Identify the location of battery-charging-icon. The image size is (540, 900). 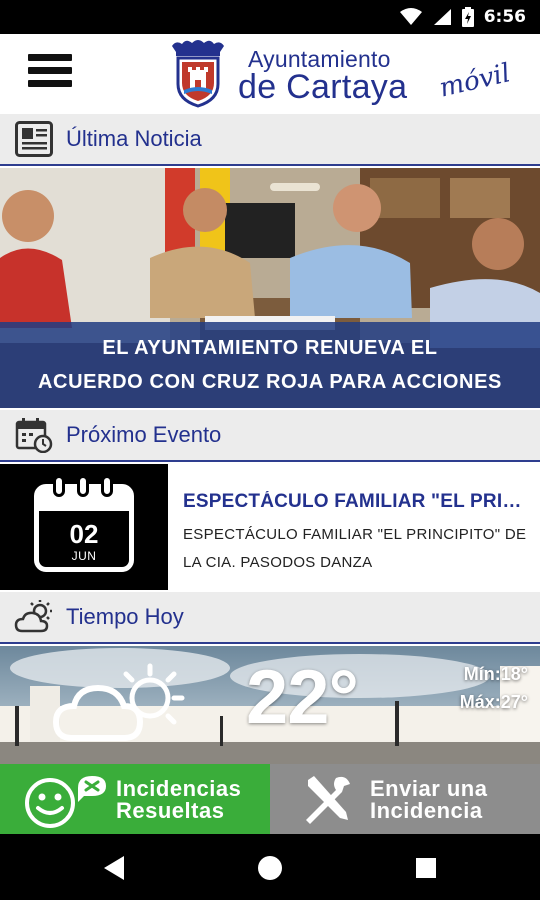
(467, 17).